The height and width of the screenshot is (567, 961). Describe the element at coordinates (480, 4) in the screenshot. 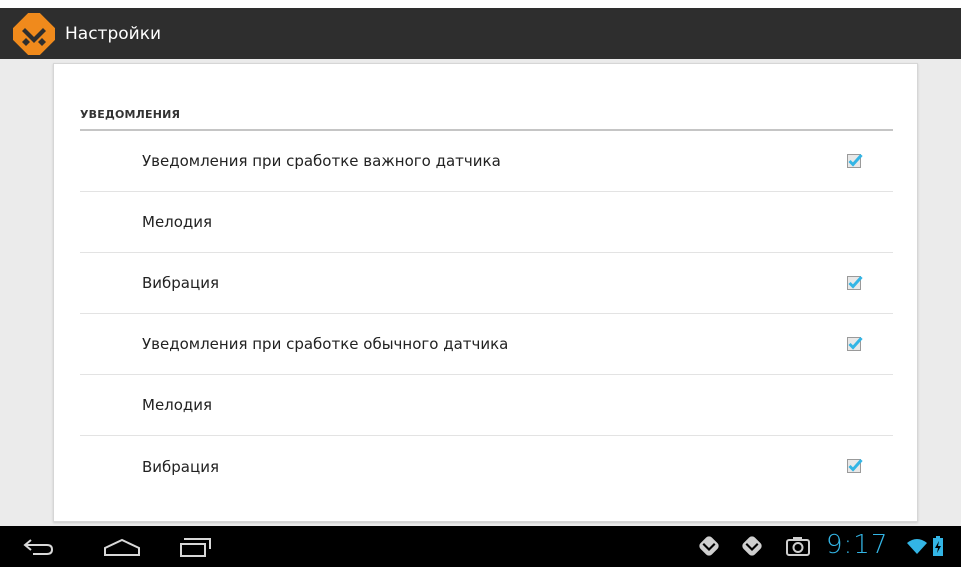

I see `screen-top-strip` at that location.